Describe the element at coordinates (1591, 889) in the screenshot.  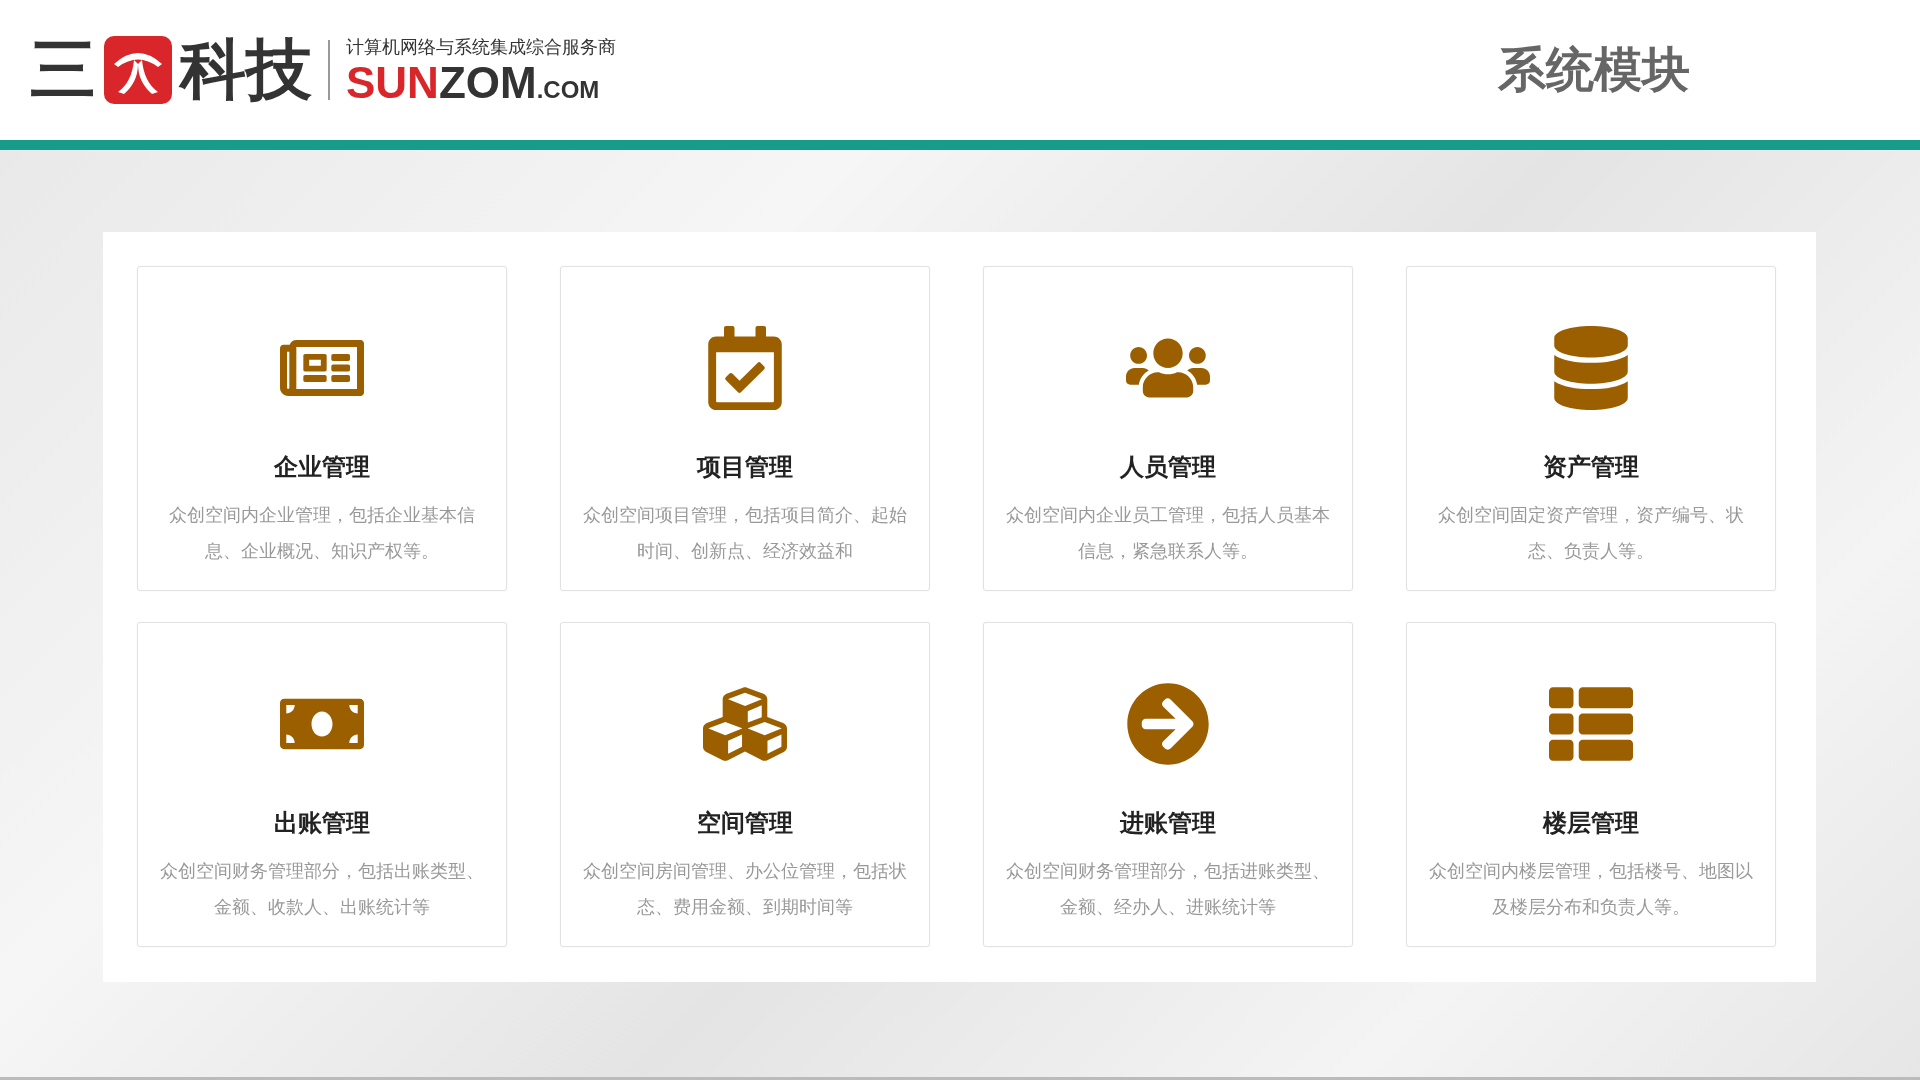
I see `module-description: 众创空间内楼层管理，包括楼号、地图以及楼层分布和负责人等。` at that location.